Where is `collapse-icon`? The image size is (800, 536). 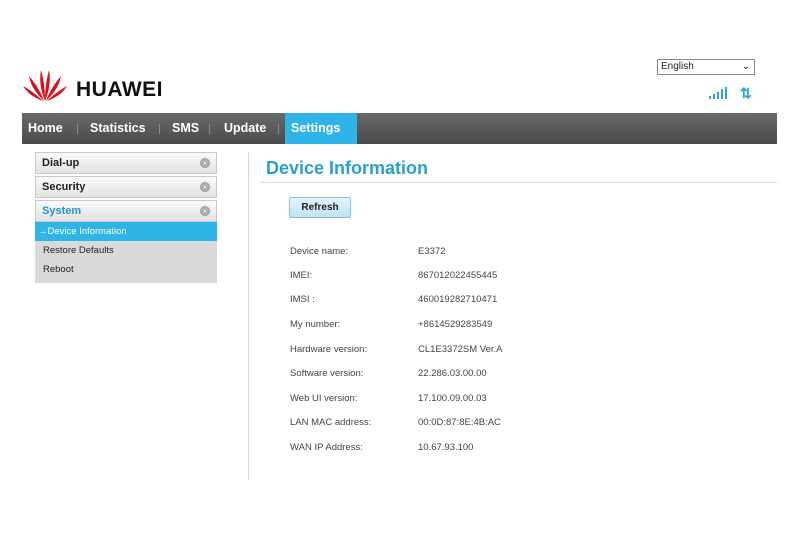 collapse-icon is located at coordinates (205, 211).